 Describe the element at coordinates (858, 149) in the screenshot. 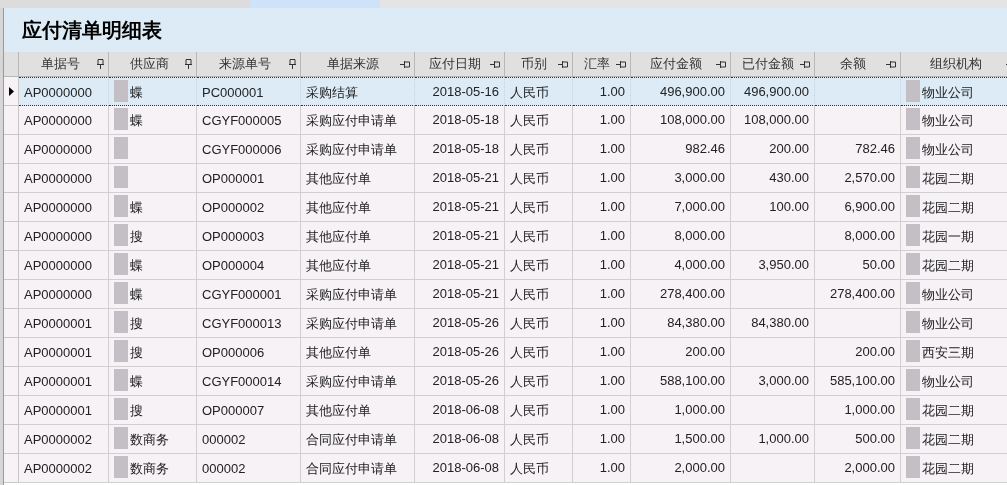

I see `table-cell: 782.46` at that location.